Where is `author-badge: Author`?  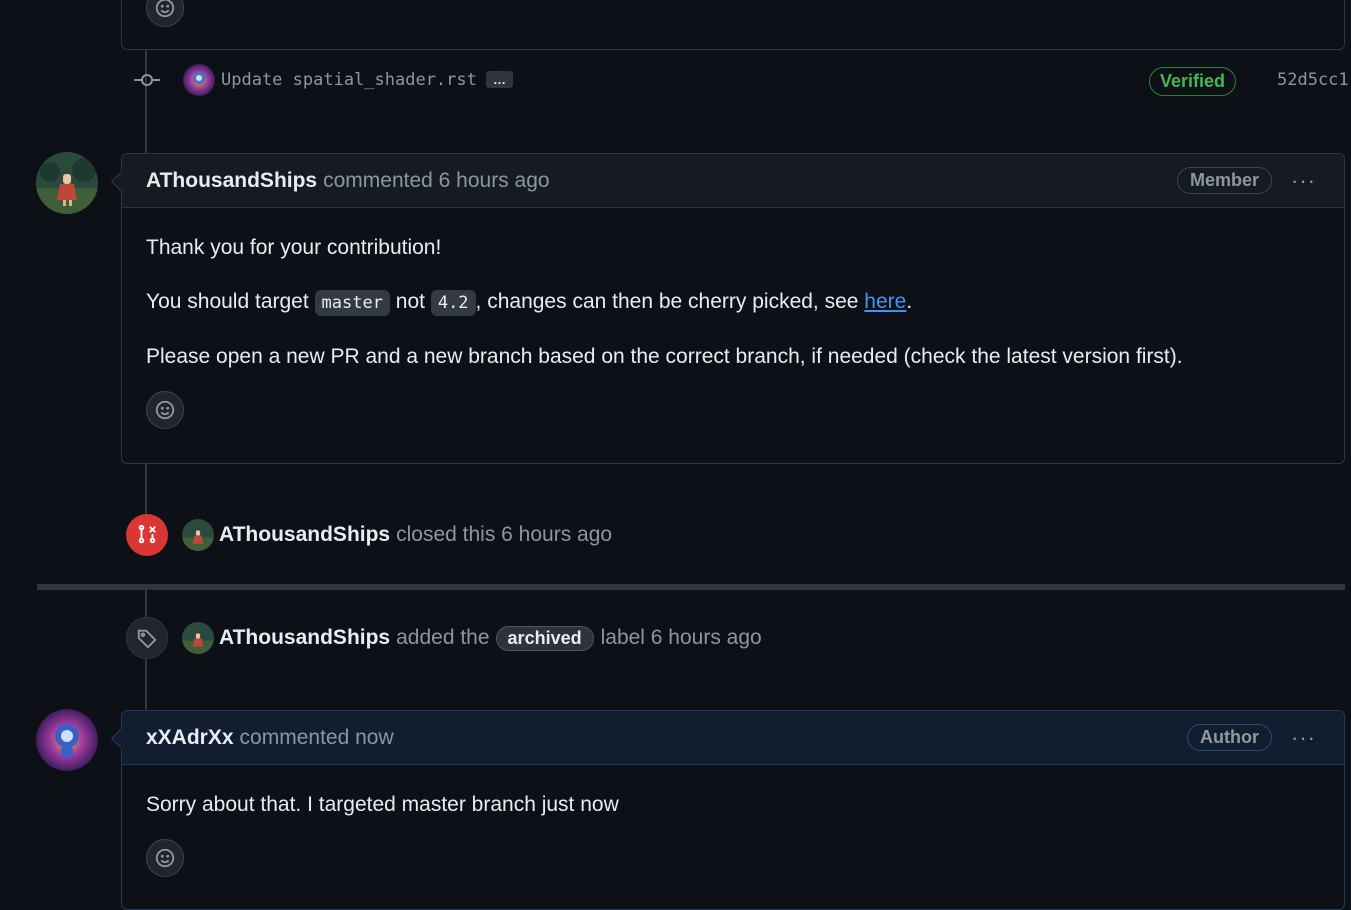
author-badge: Author is located at coordinates (1229, 737).